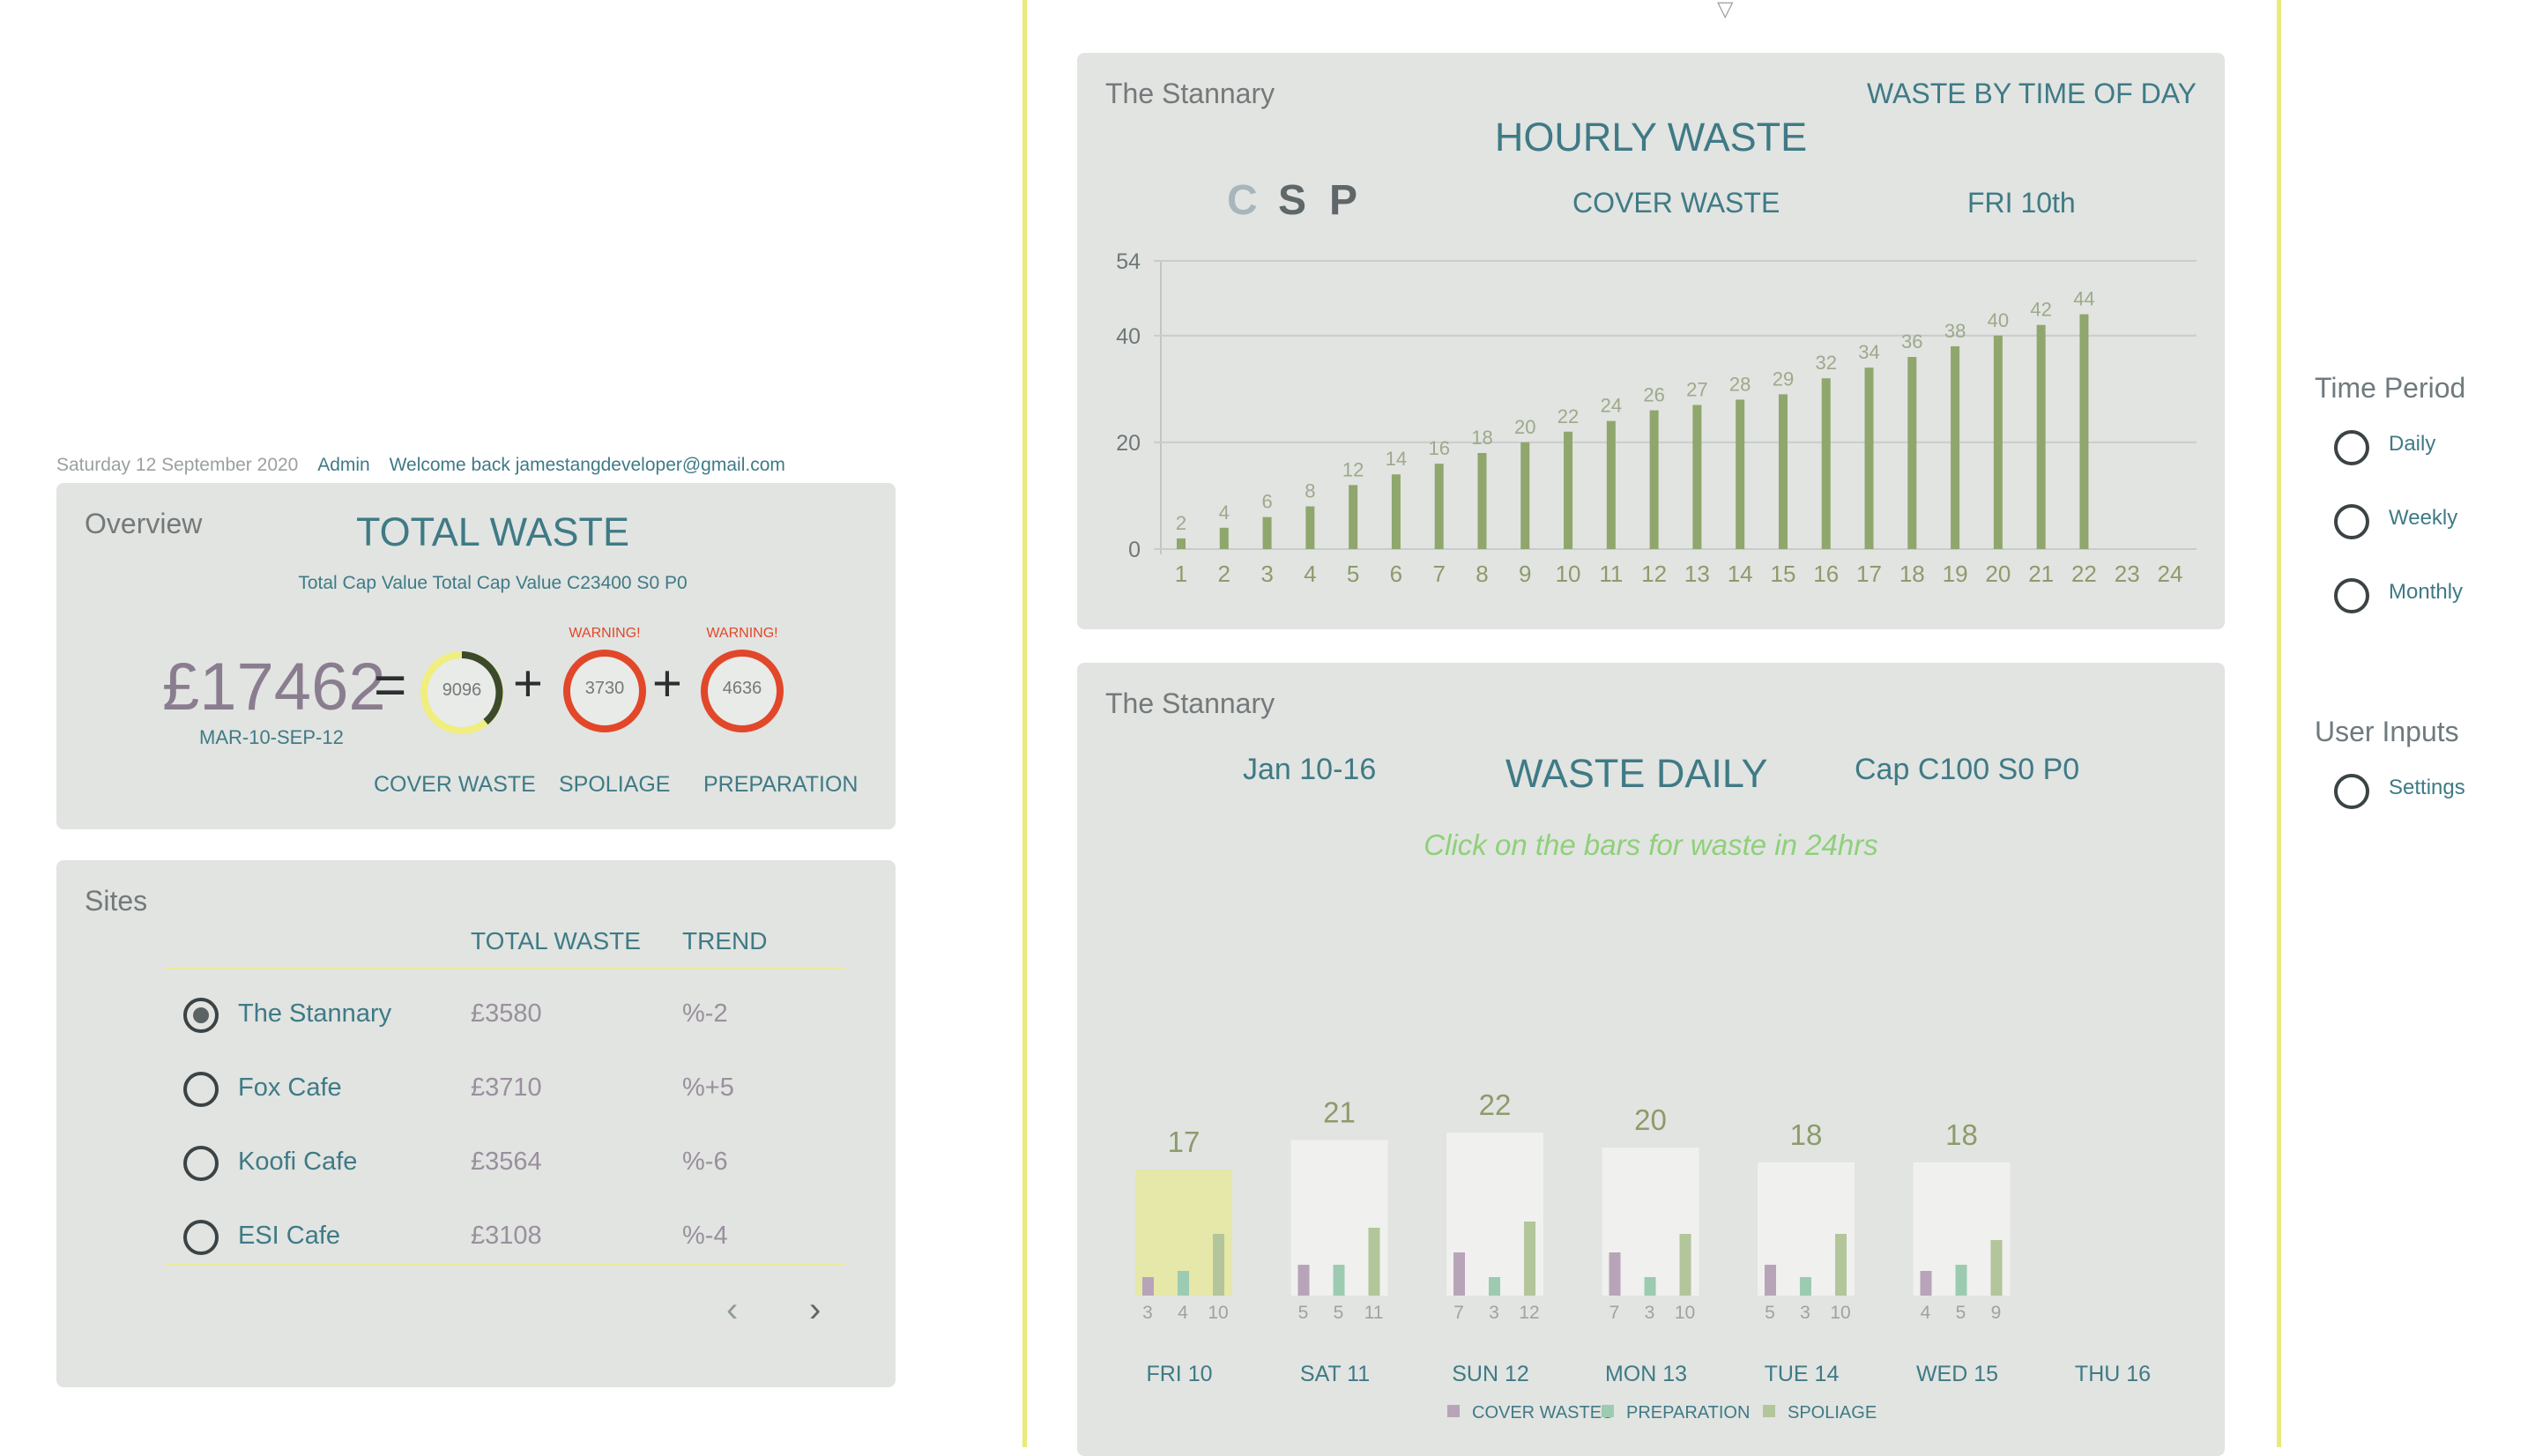 The height and width of the screenshot is (1456, 2535). Describe the element at coordinates (1697, 574) in the screenshot. I see `x-tick-label: 13` at that location.